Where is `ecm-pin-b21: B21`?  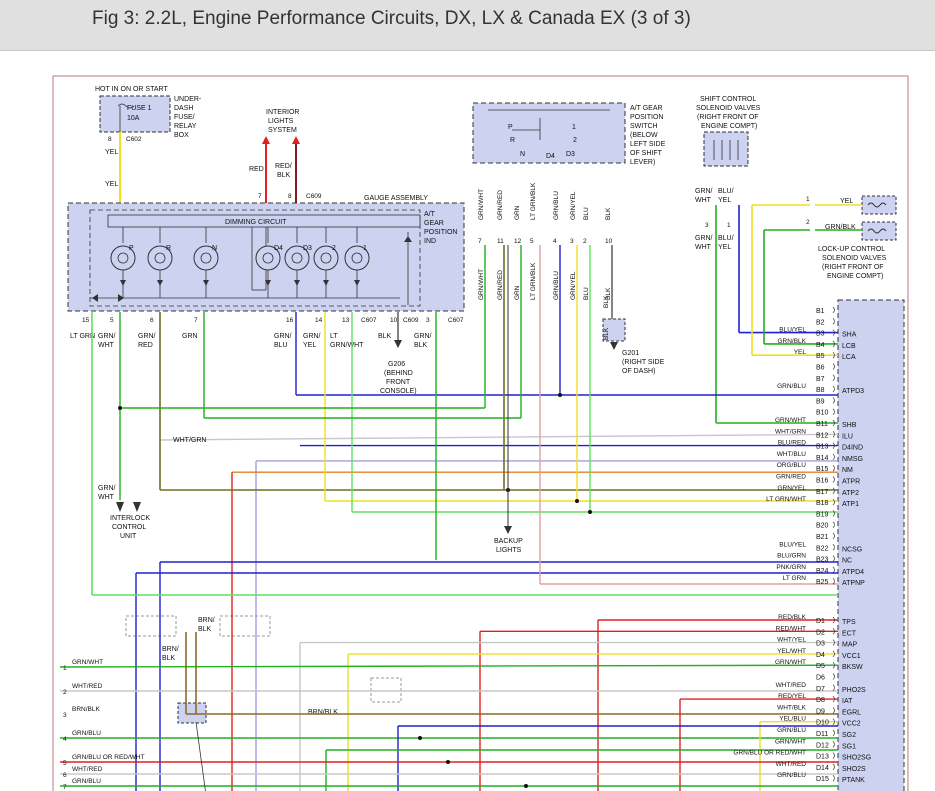
ecm-pin-b21: B21 is located at coordinates (825, 536).